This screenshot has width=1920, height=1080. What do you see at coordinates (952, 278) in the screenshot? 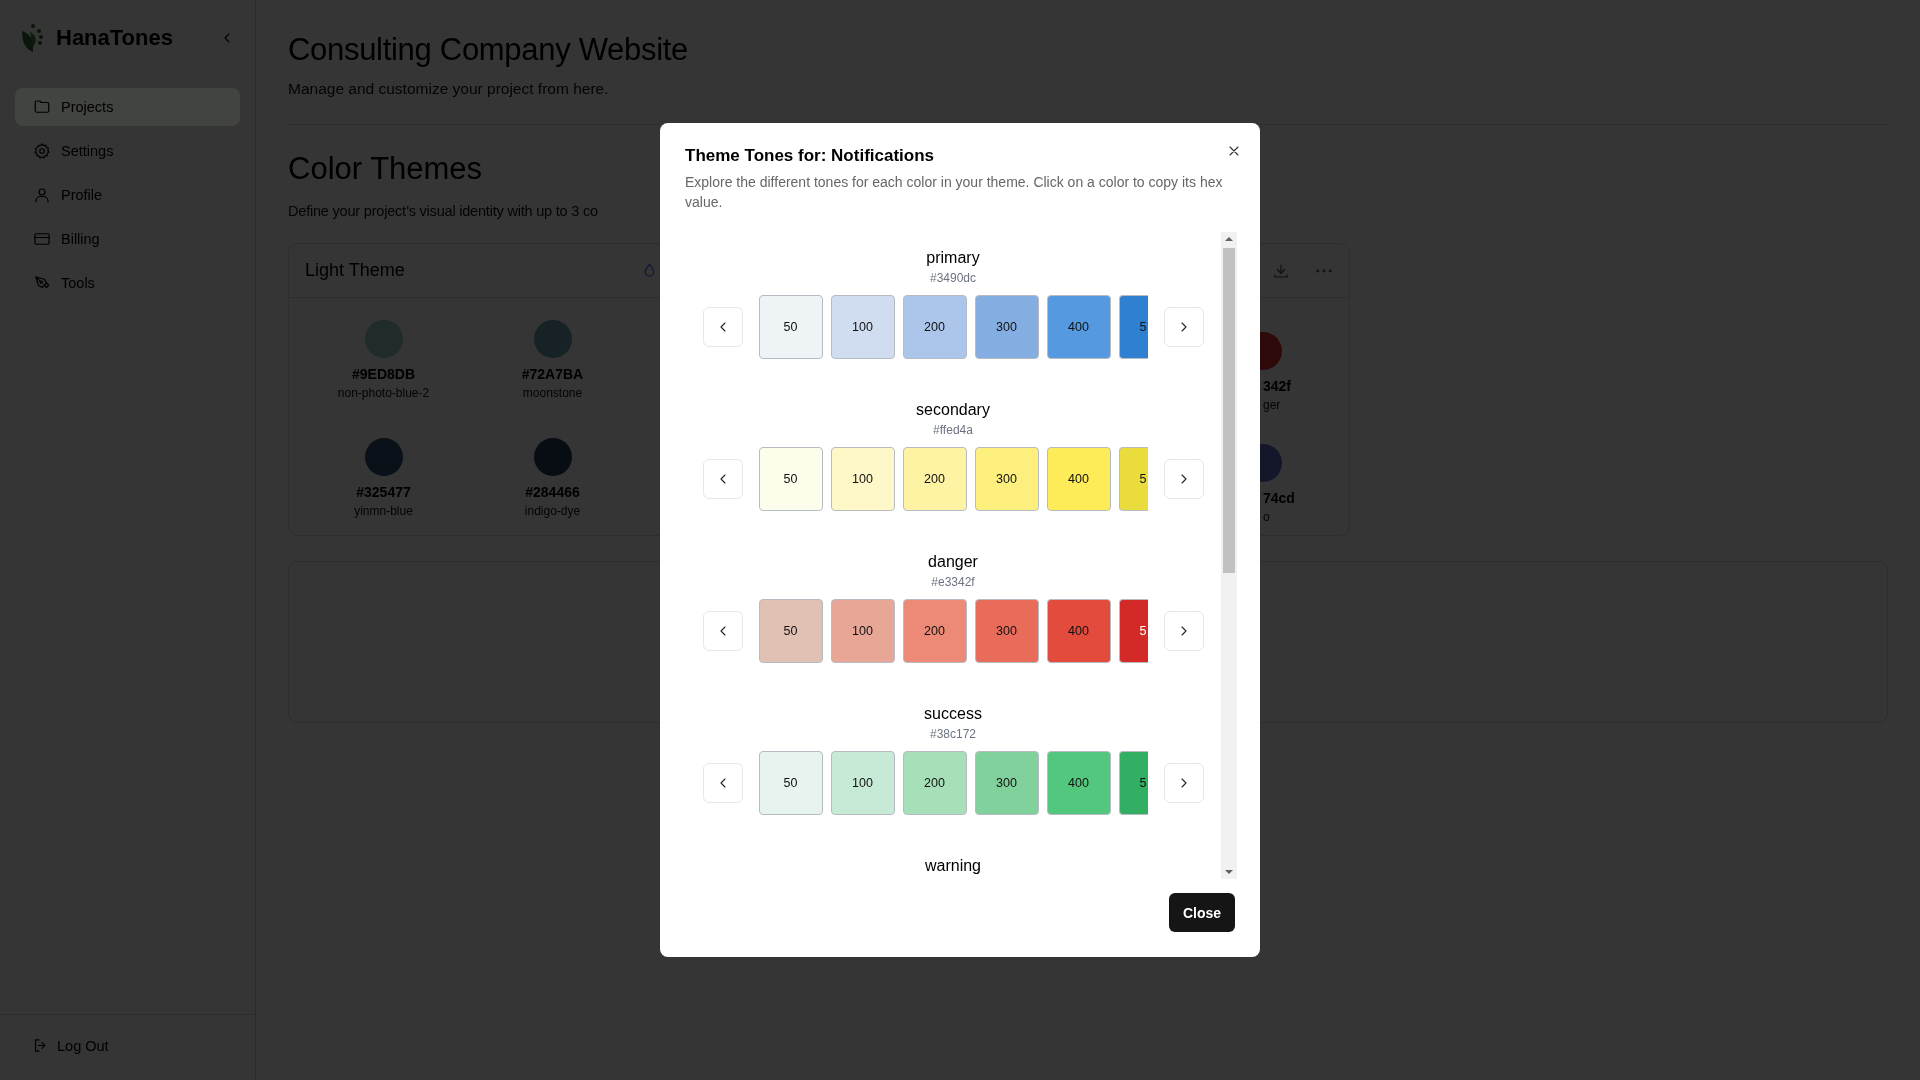
I see `tone-group-hex: #3490dc` at bounding box center [952, 278].